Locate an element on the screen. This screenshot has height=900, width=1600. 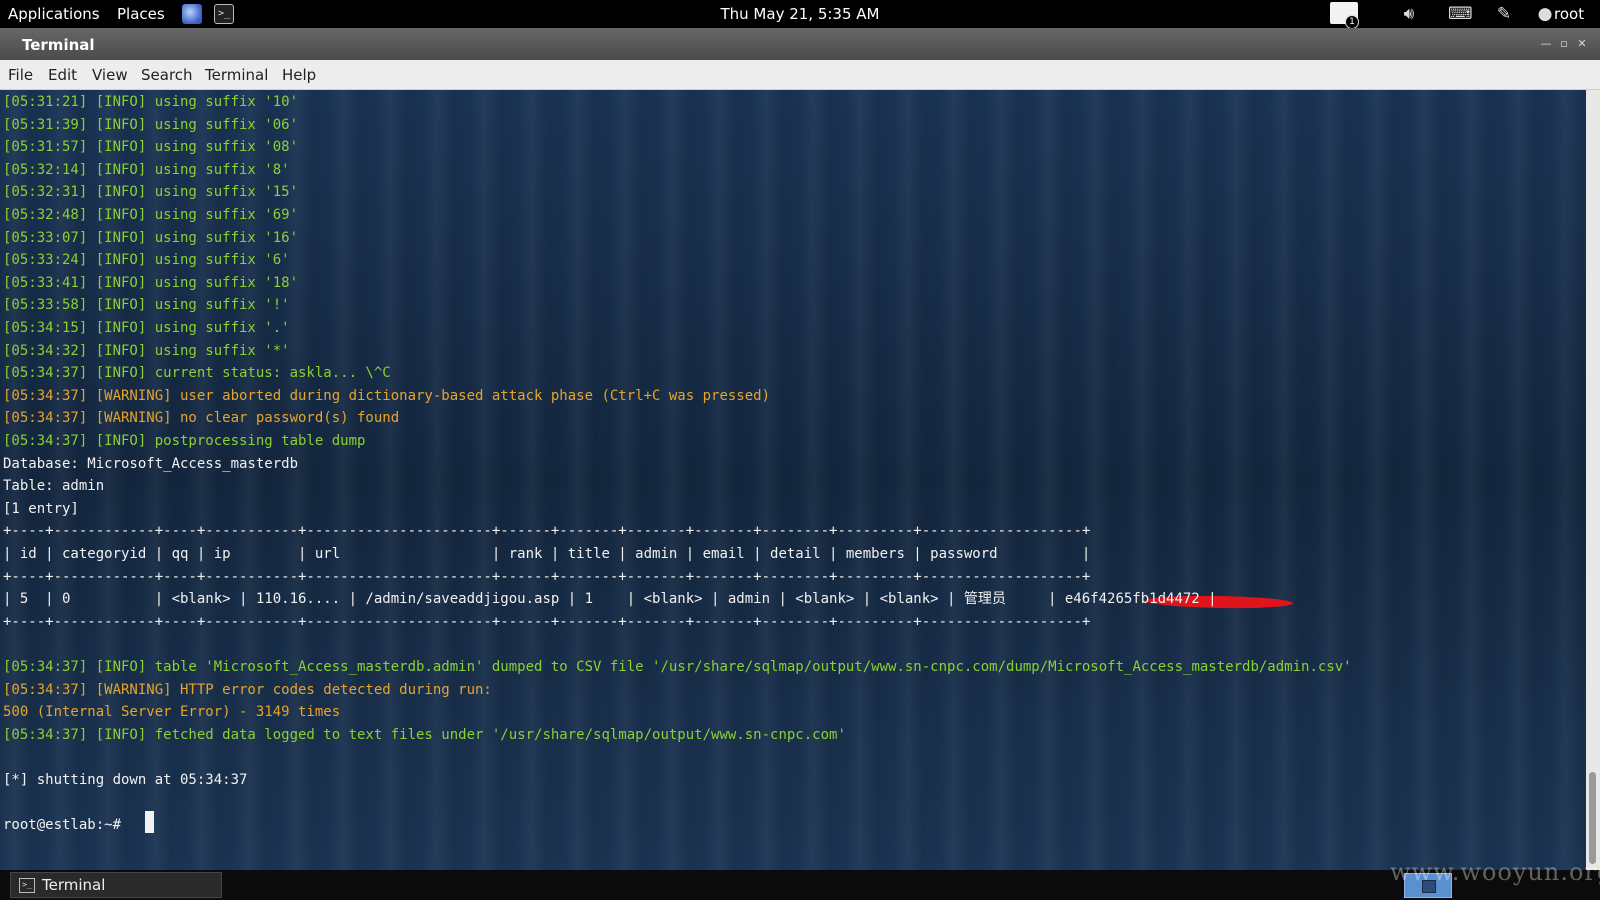
terminal-line: [05:32:31] [INFO] using suffix '15' is located at coordinates (151, 192).